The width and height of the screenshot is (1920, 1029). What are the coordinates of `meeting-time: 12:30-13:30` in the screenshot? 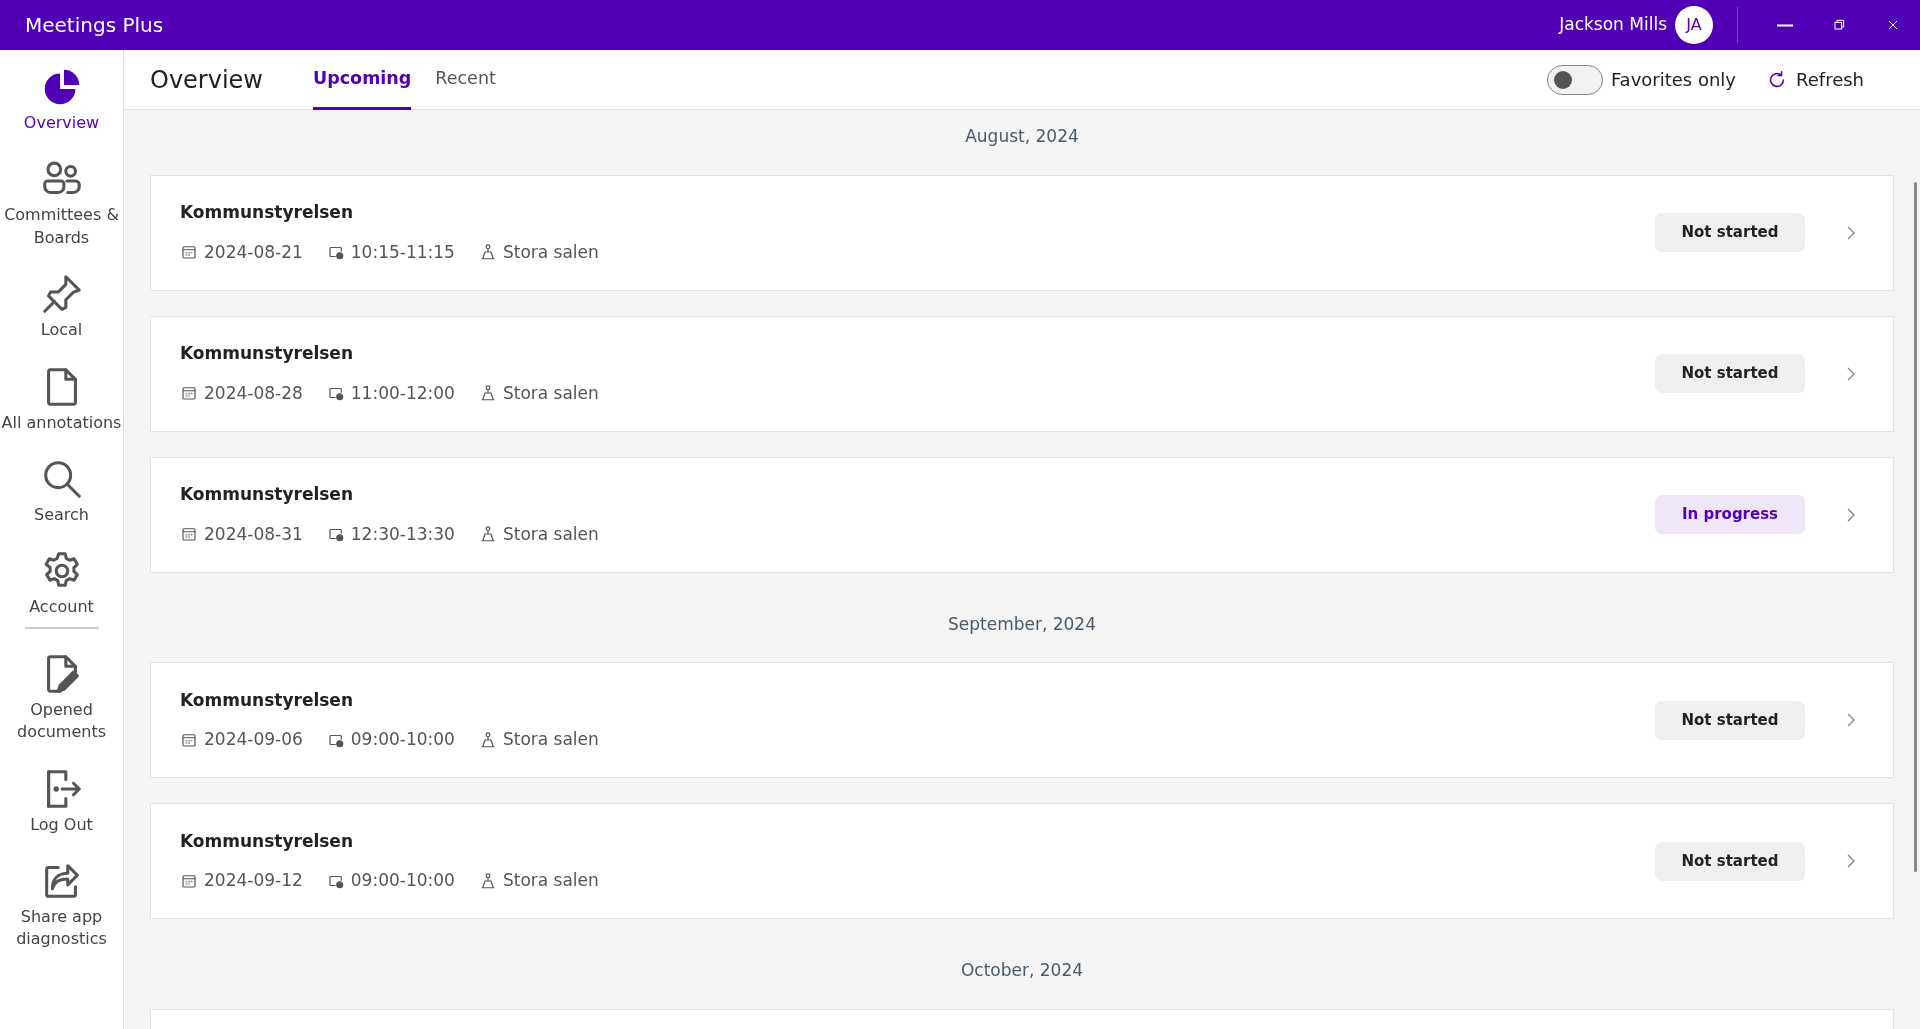 It's located at (402, 534).